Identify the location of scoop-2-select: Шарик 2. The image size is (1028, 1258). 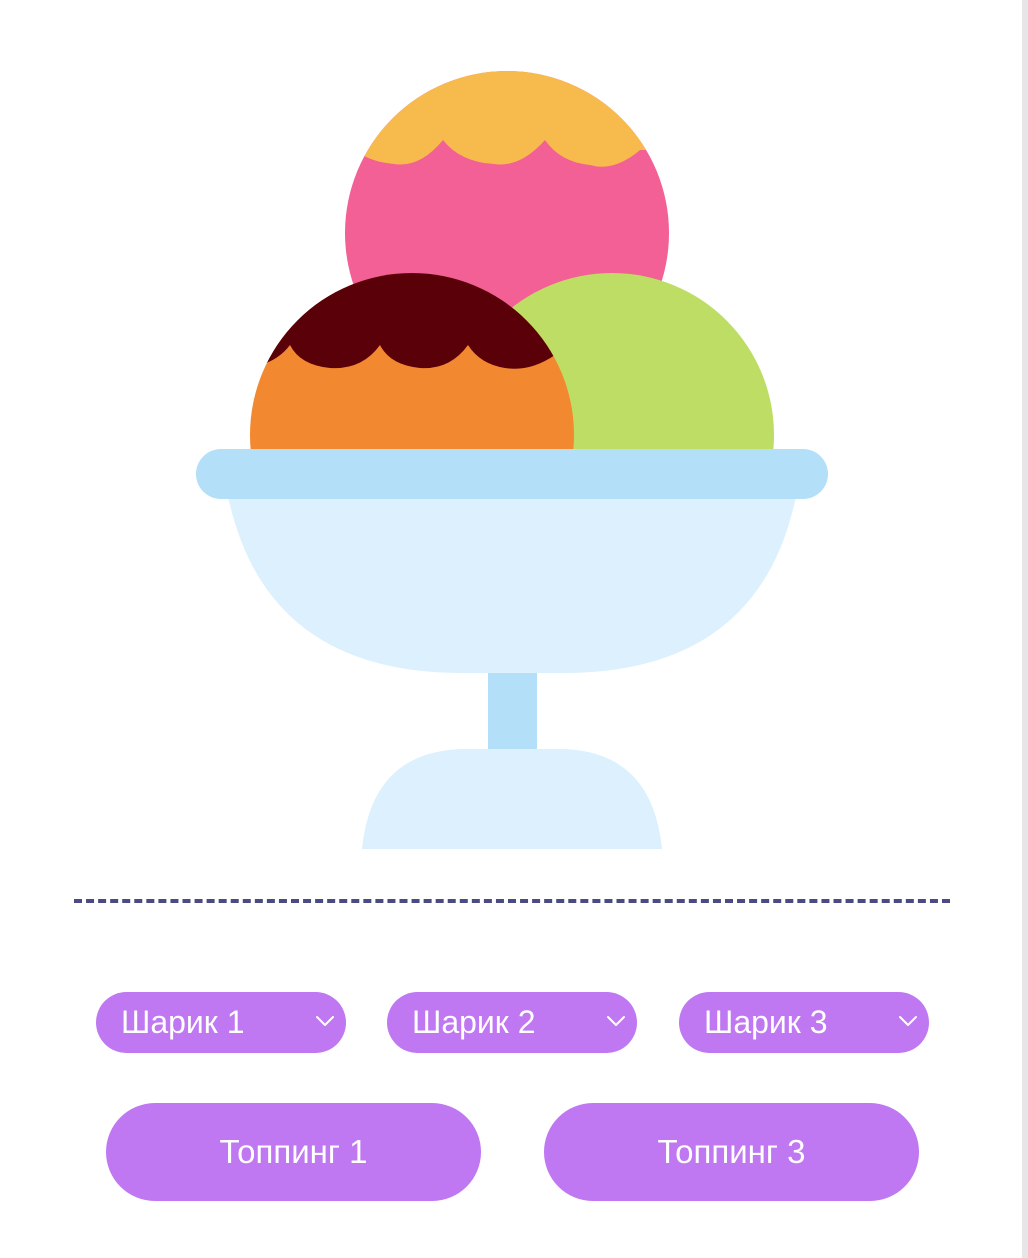
(512, 1022).